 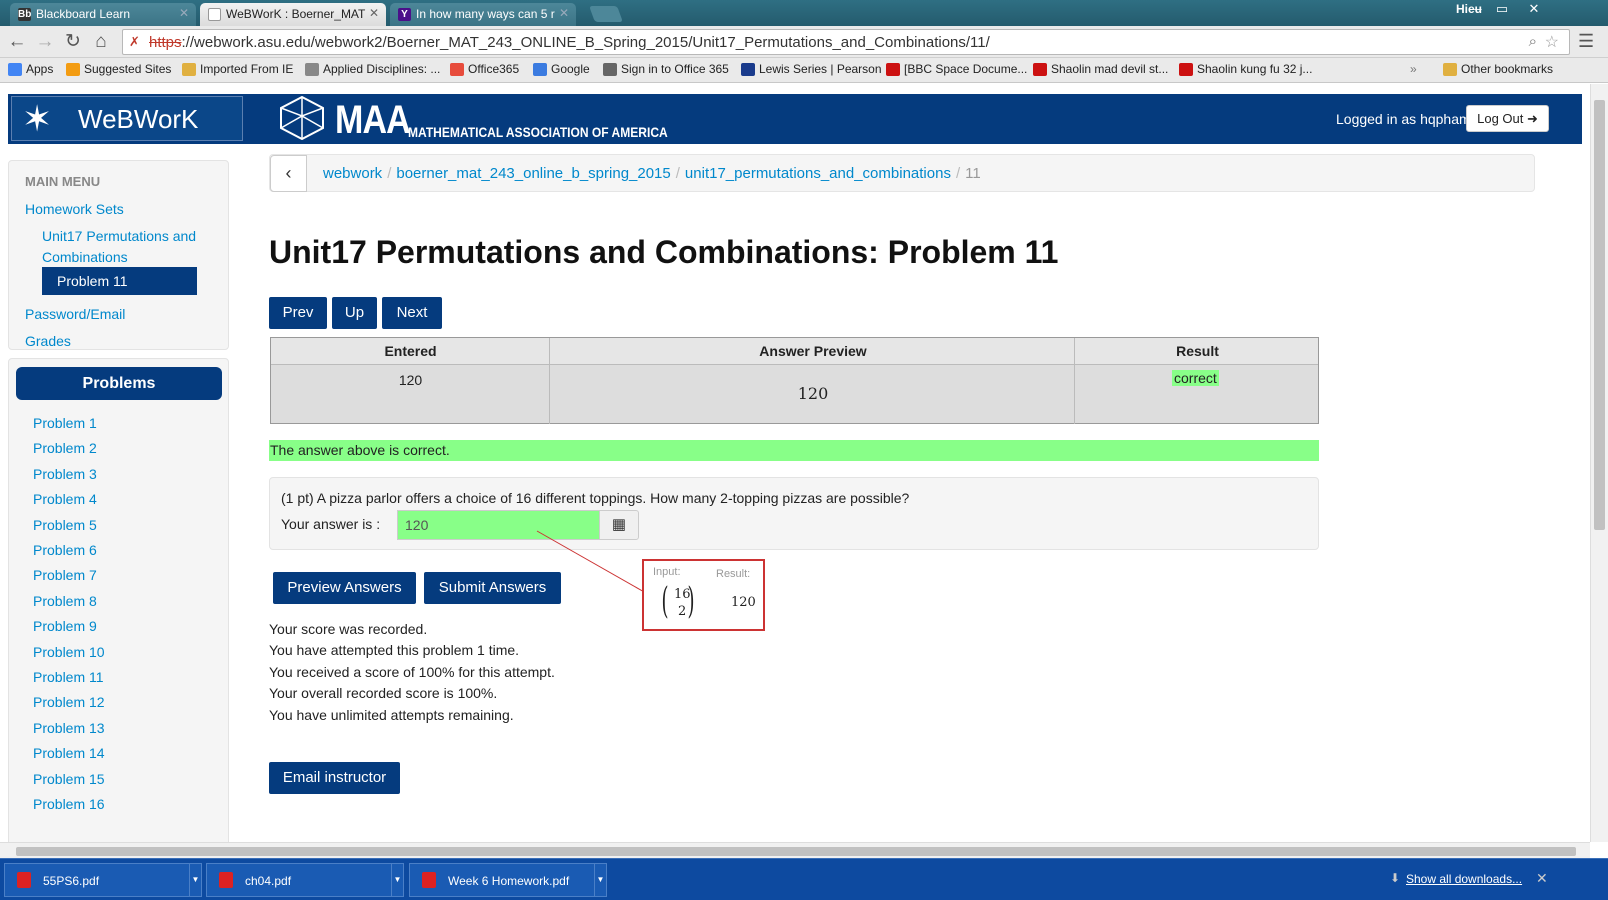 I want to click on bookmark-item: Office365, so click(x=484, y=69).